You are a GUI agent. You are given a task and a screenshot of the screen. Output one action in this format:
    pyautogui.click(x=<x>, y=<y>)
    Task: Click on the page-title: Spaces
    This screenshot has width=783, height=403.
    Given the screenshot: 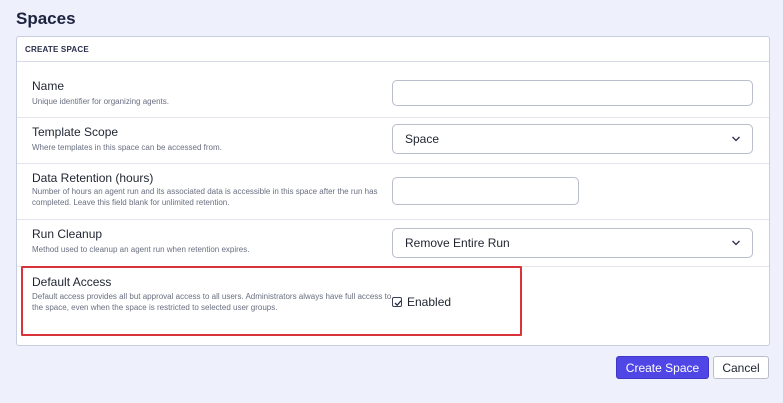 What is the action you would take?
    pyautogui.click(x=46, y=18)
    